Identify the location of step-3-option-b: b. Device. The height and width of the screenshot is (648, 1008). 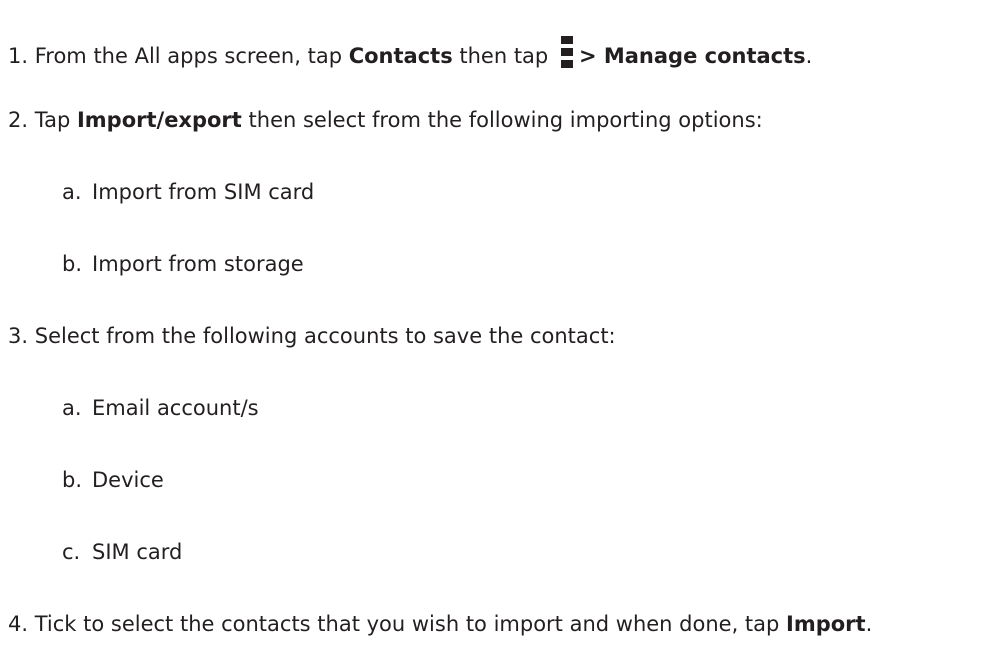
(113, 480).